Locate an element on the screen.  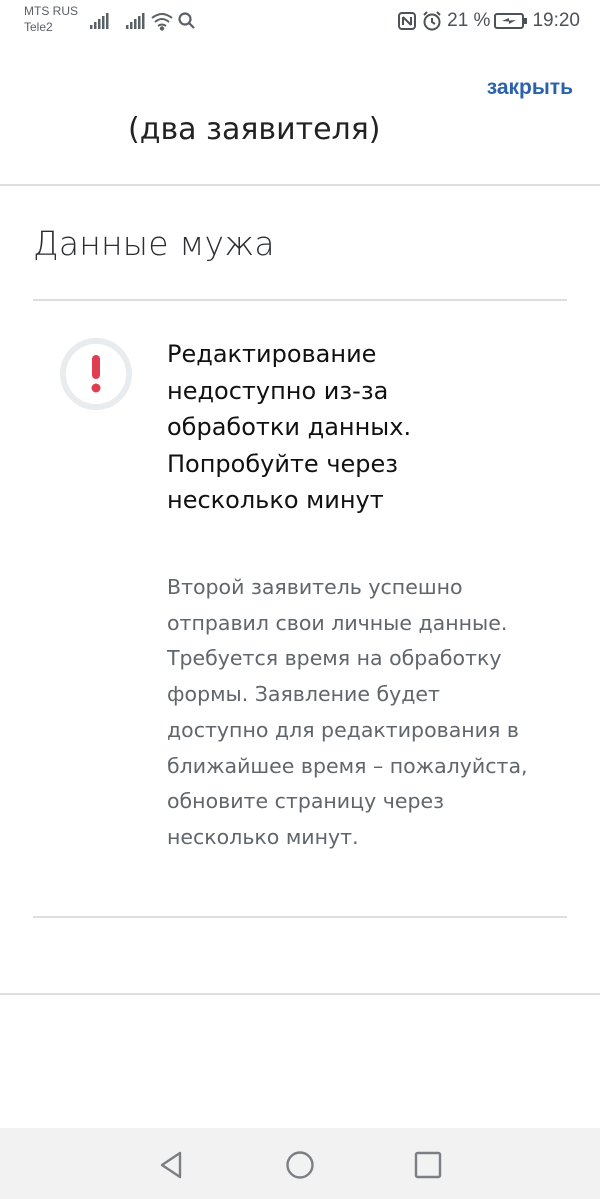
alarm-icon is located at coordinates (432, 21).